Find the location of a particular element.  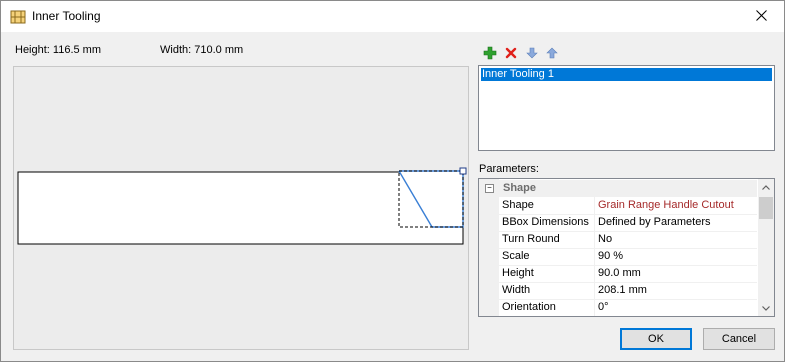

collapse-icon: − is located at coordinates (489, 188).